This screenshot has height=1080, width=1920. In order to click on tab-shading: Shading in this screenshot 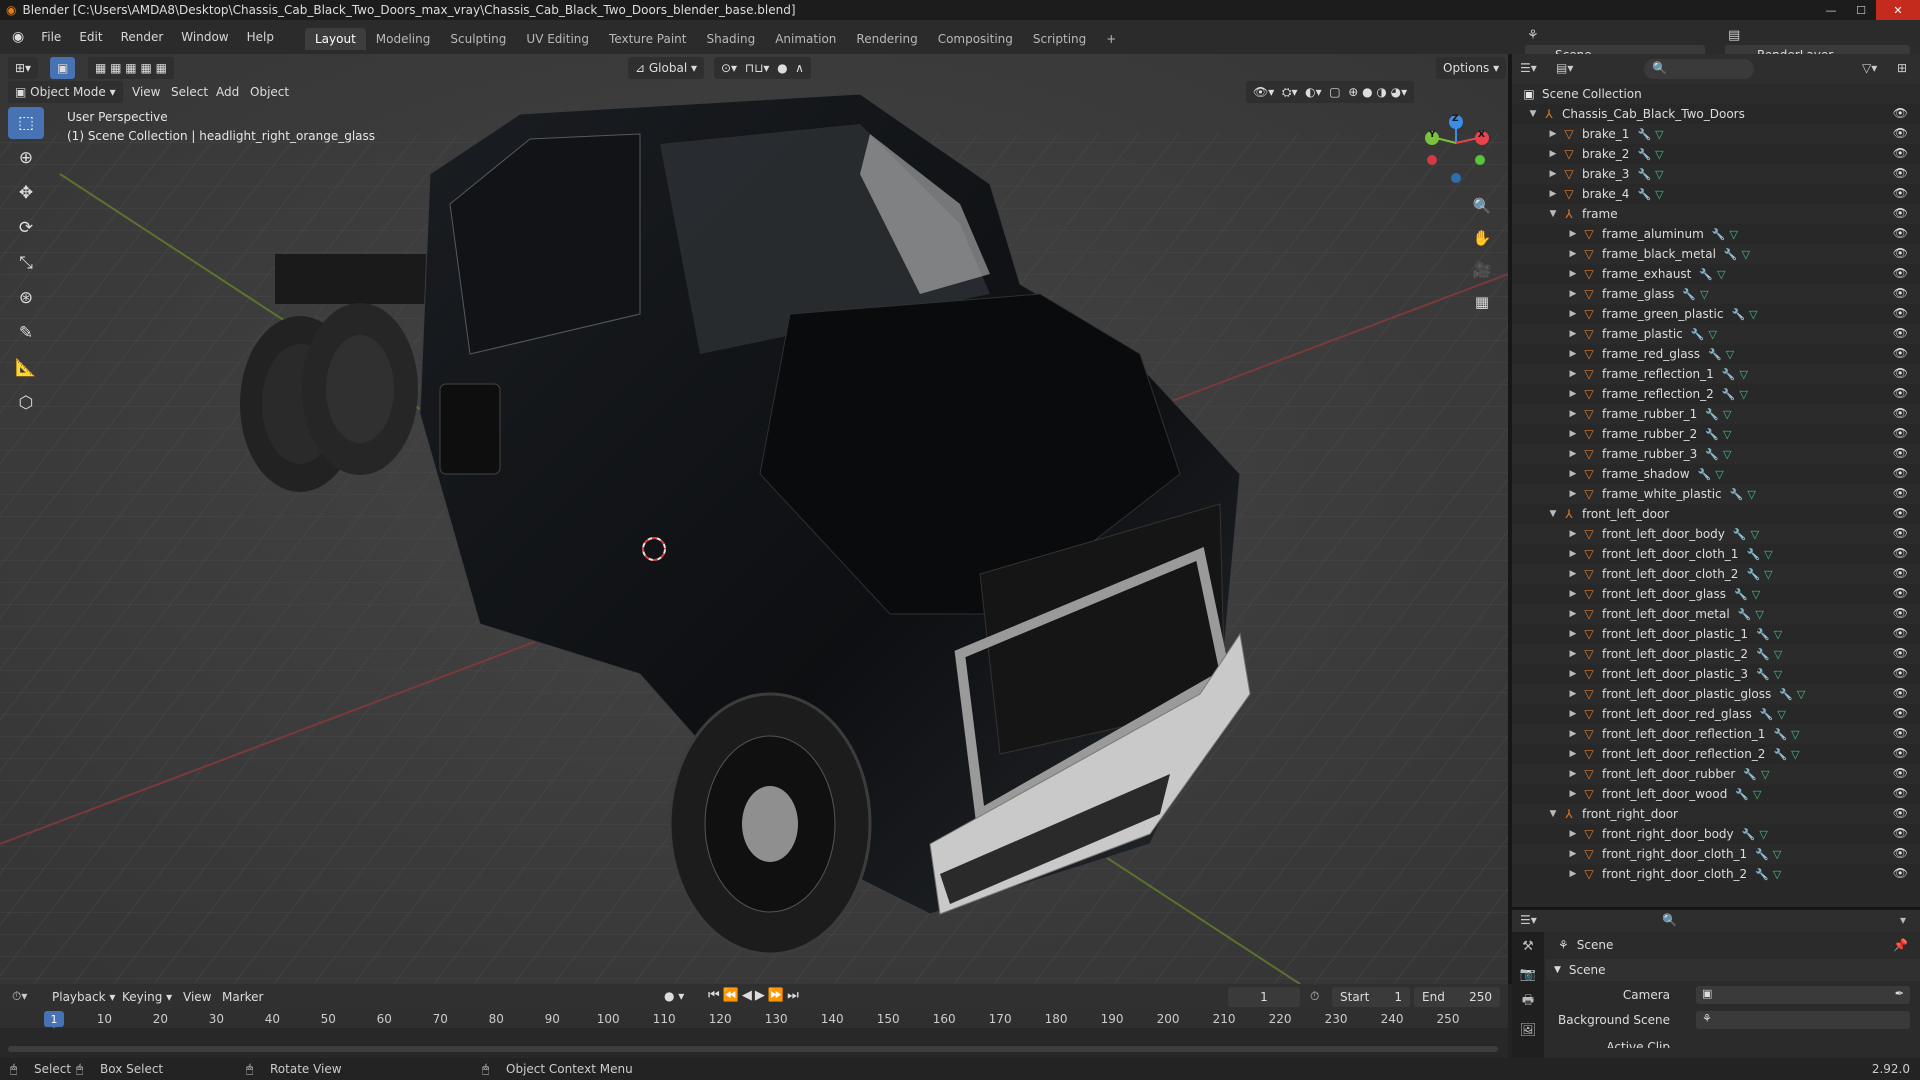, I will do `click(730, 39)`.